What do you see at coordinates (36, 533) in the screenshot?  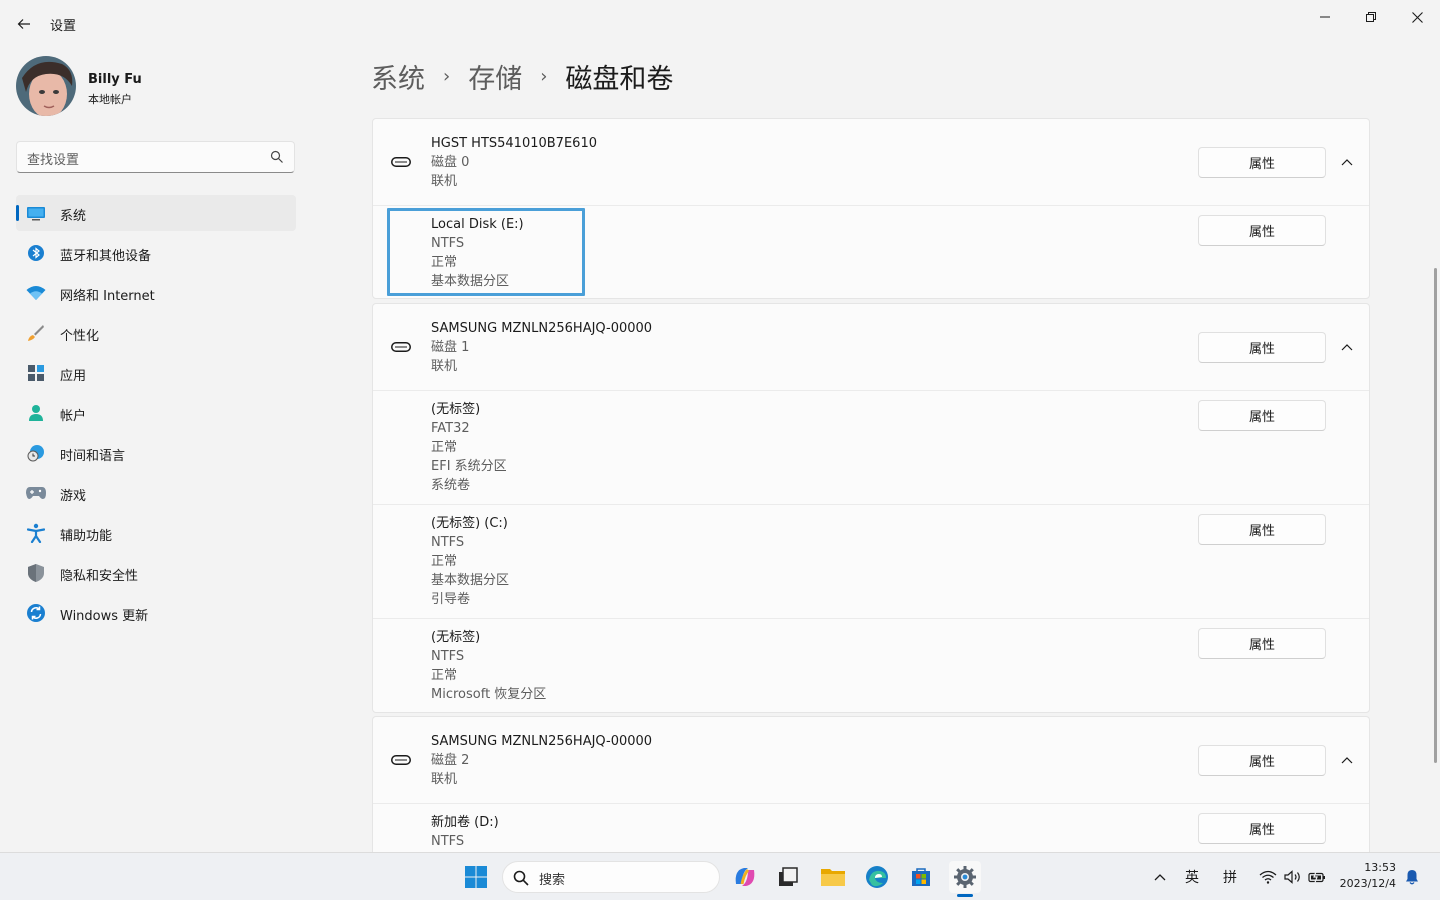 I see `accessibility-icon` at bounding box center [36, 533].